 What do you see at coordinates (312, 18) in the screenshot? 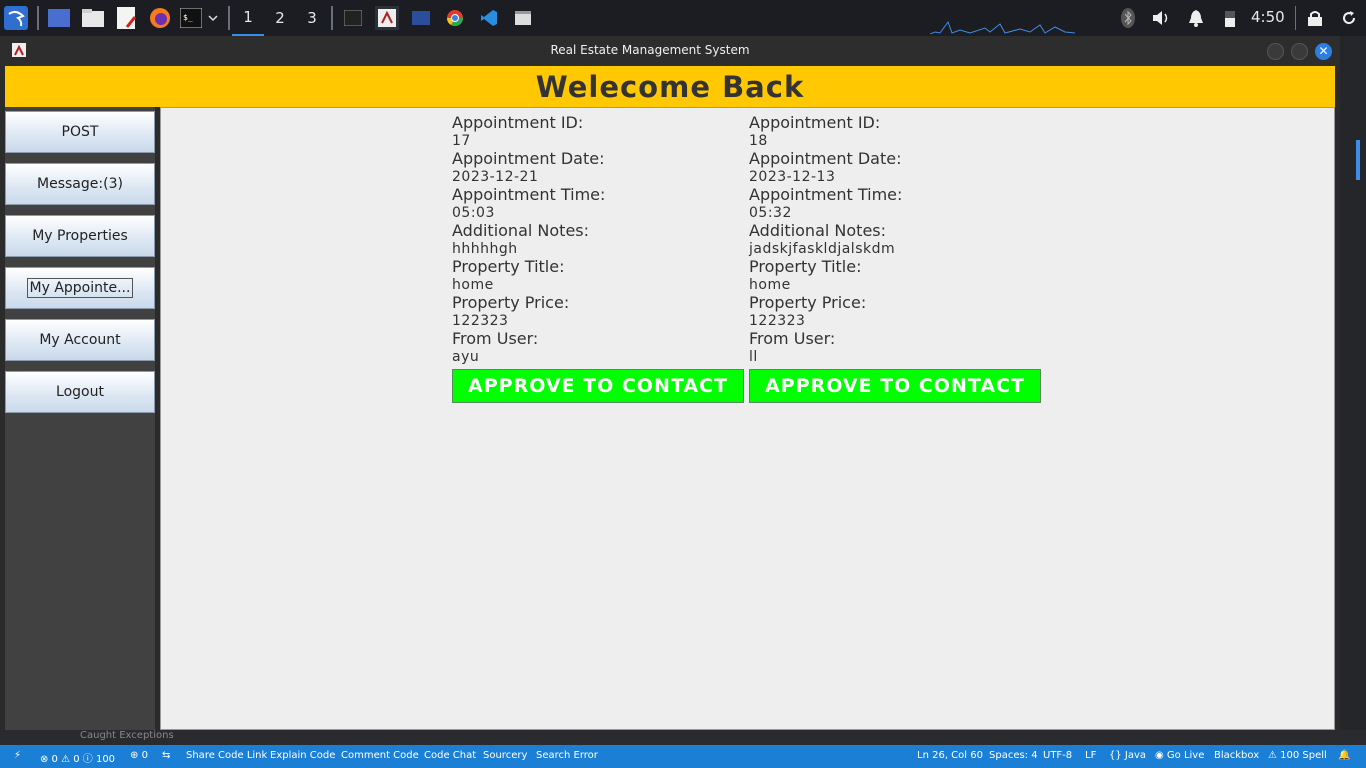
I see `workspace-3: 3` at bounding box center [312, 18].